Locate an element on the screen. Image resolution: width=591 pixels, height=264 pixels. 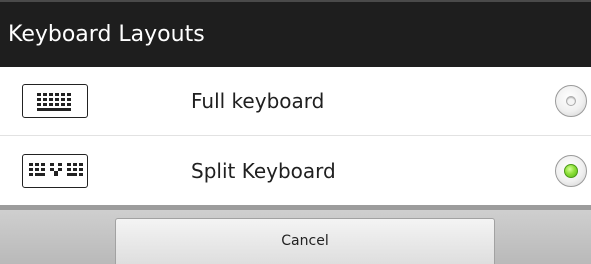
radio-selected-indicator is located at coordinates (571, 171).